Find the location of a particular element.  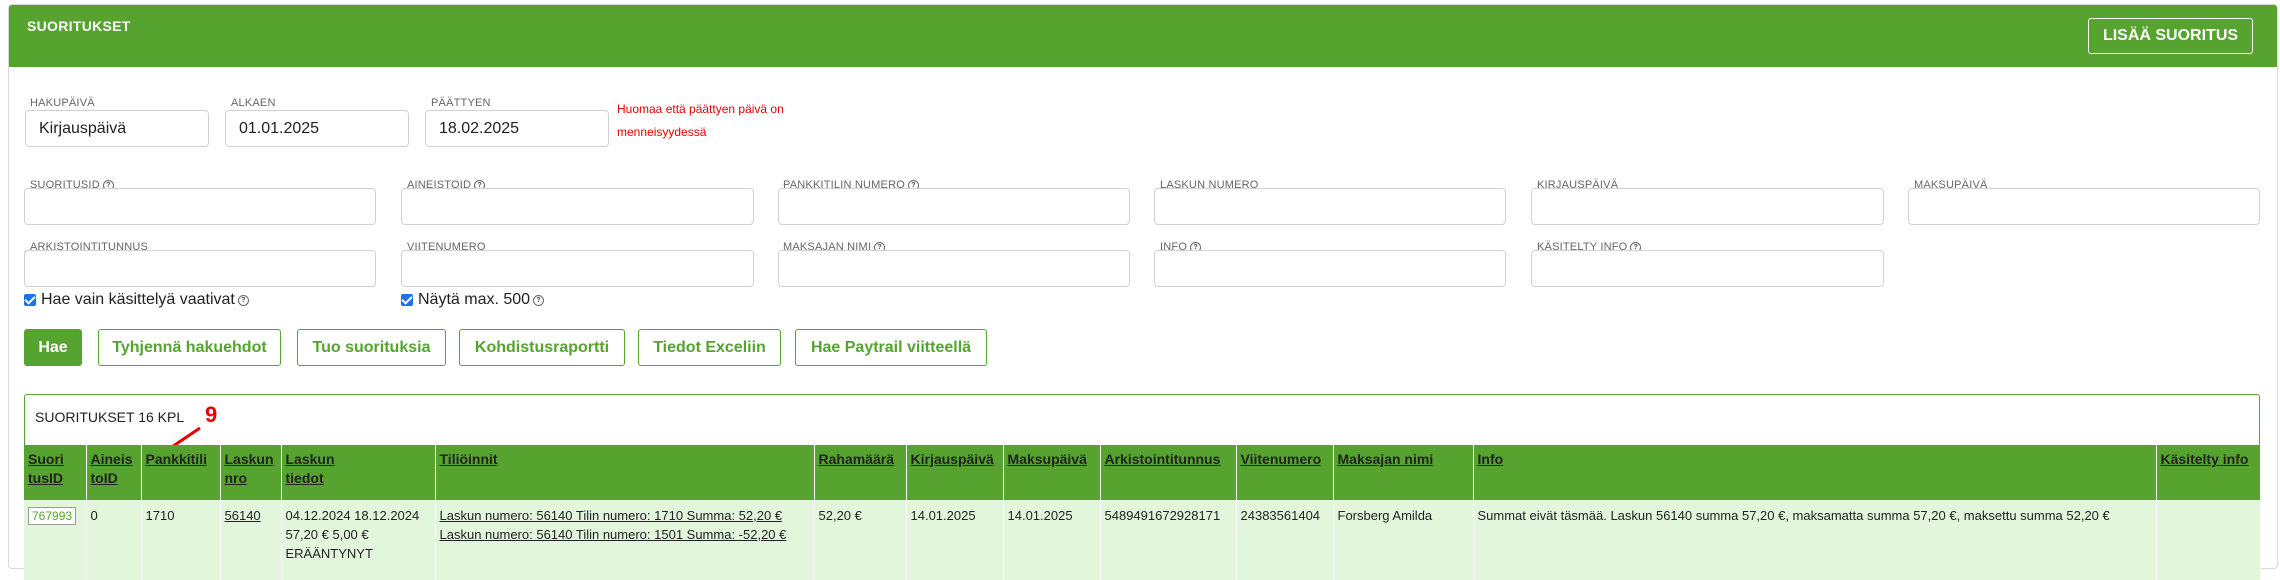

invoice-dates: 04.12.2024 18.12.2024 is located at coordinates (352, 515).